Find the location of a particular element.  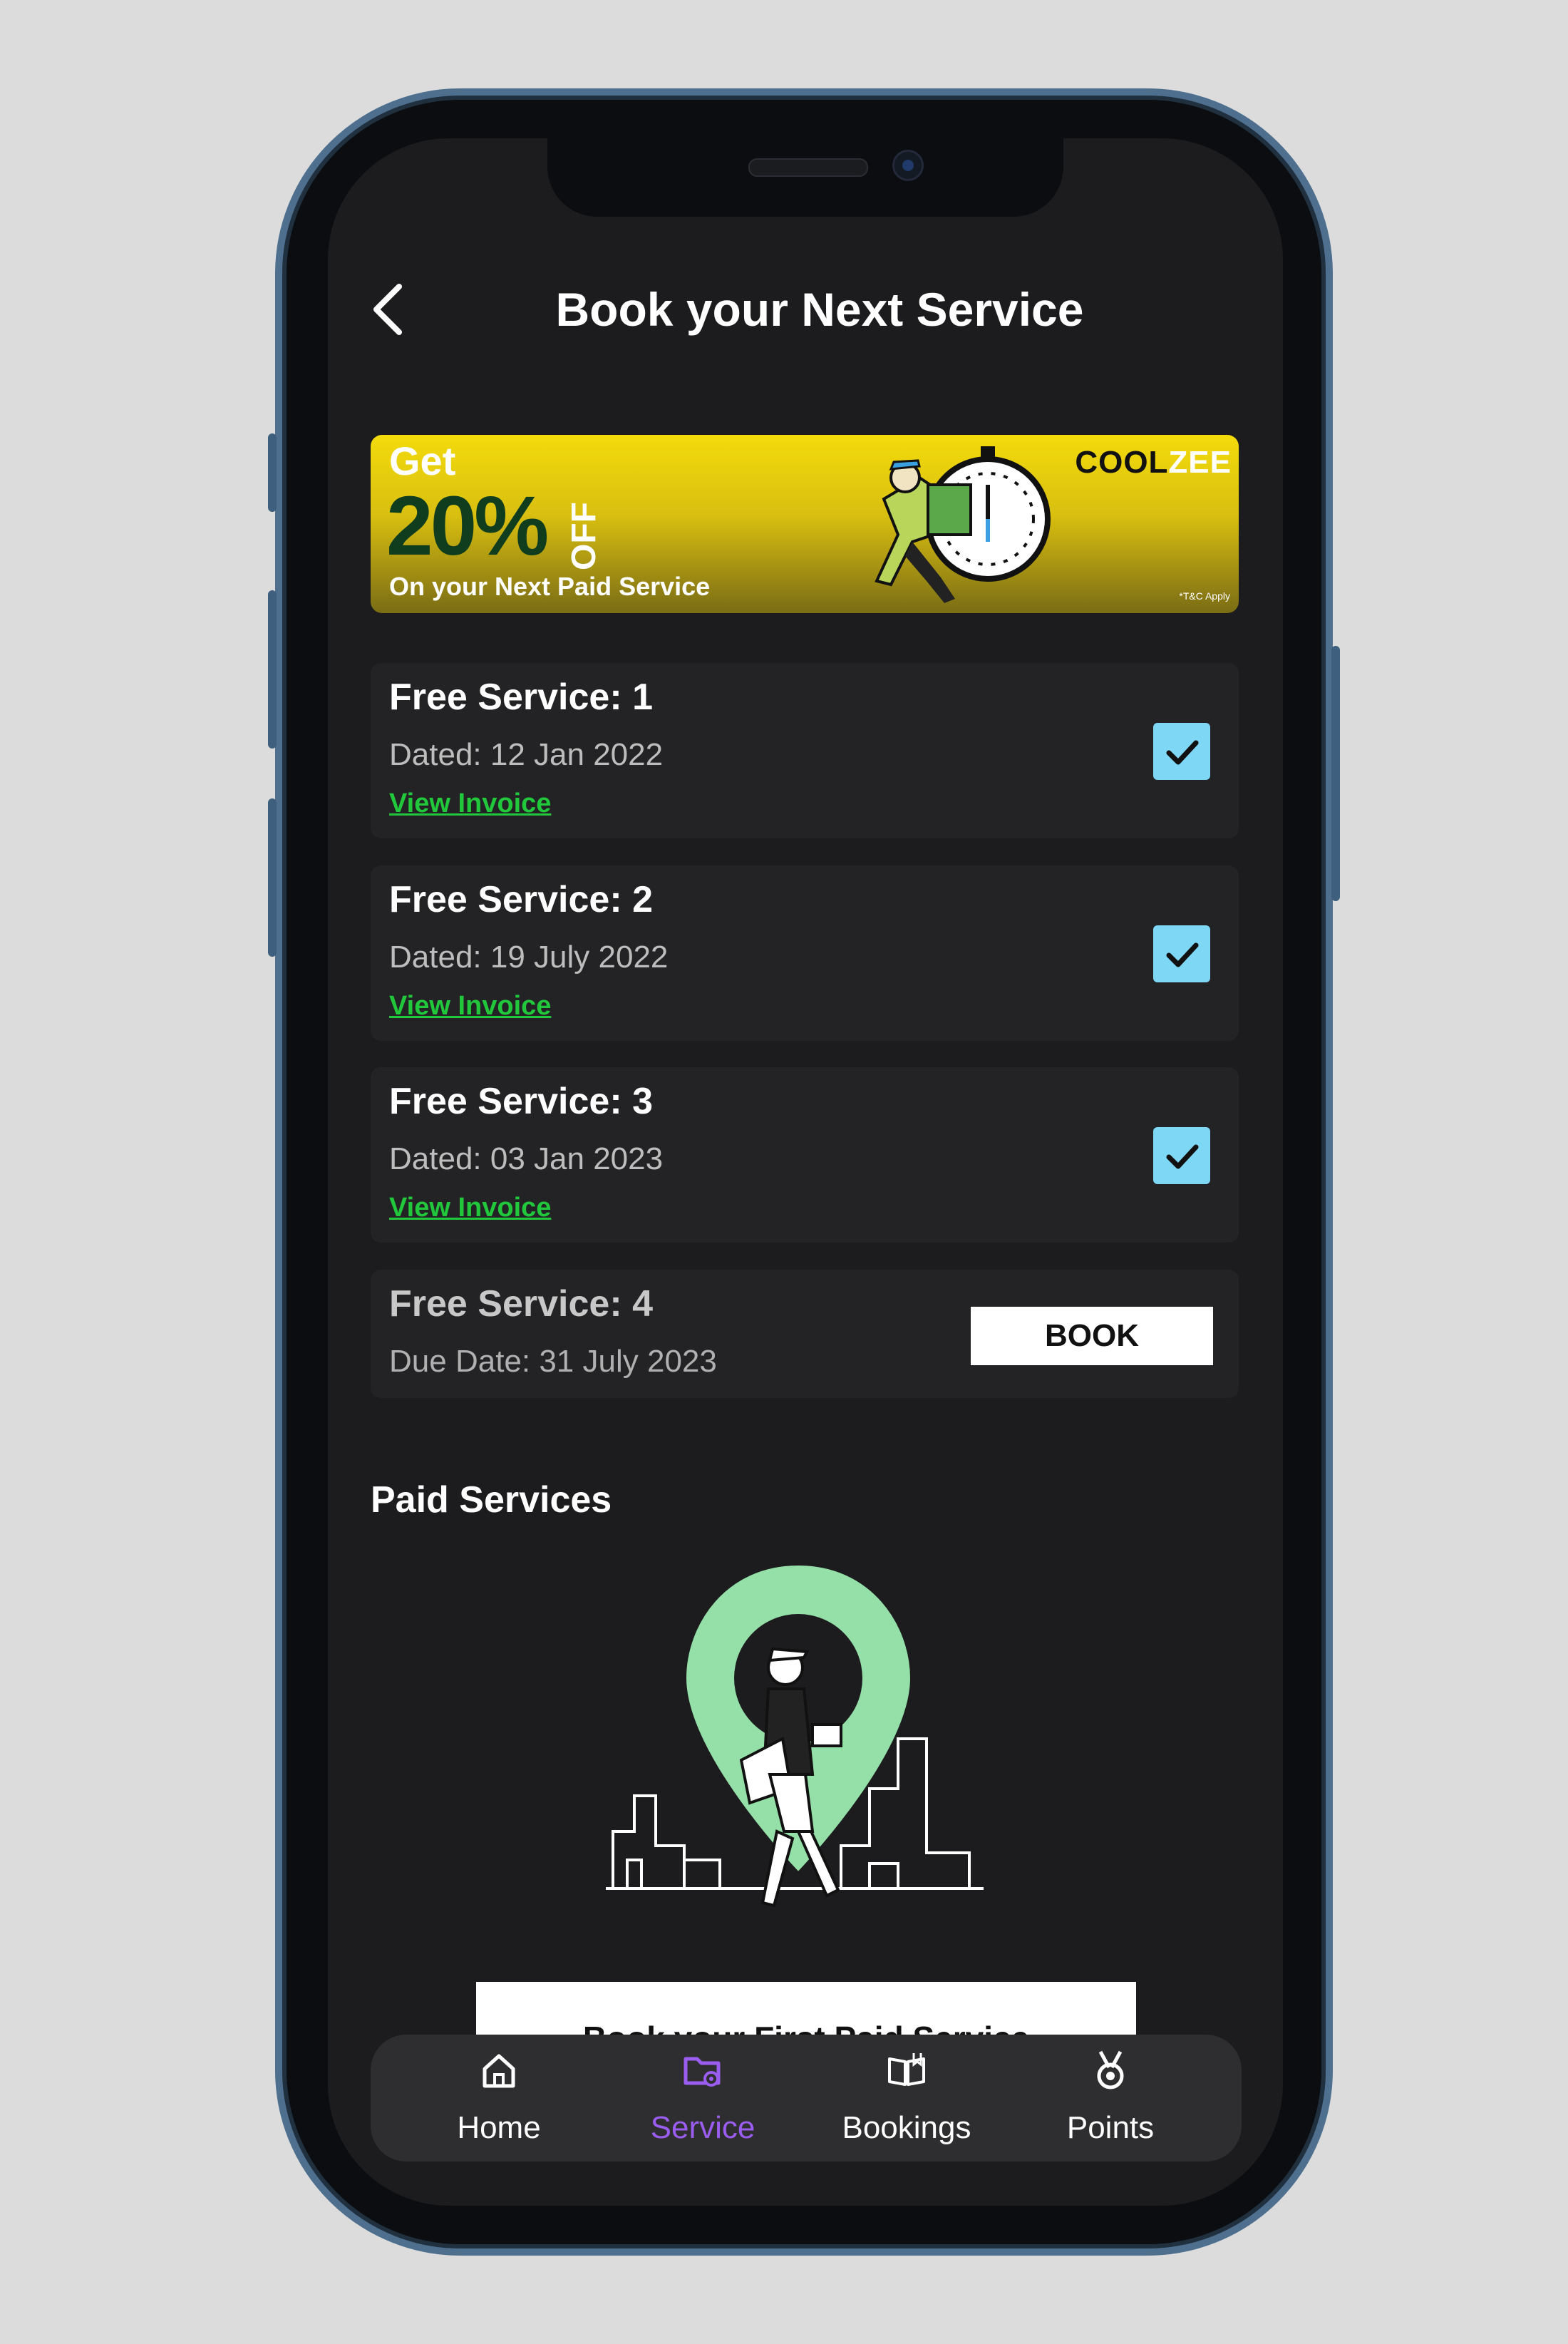

tab-label: Points is located at coordinates (1111, 2127).